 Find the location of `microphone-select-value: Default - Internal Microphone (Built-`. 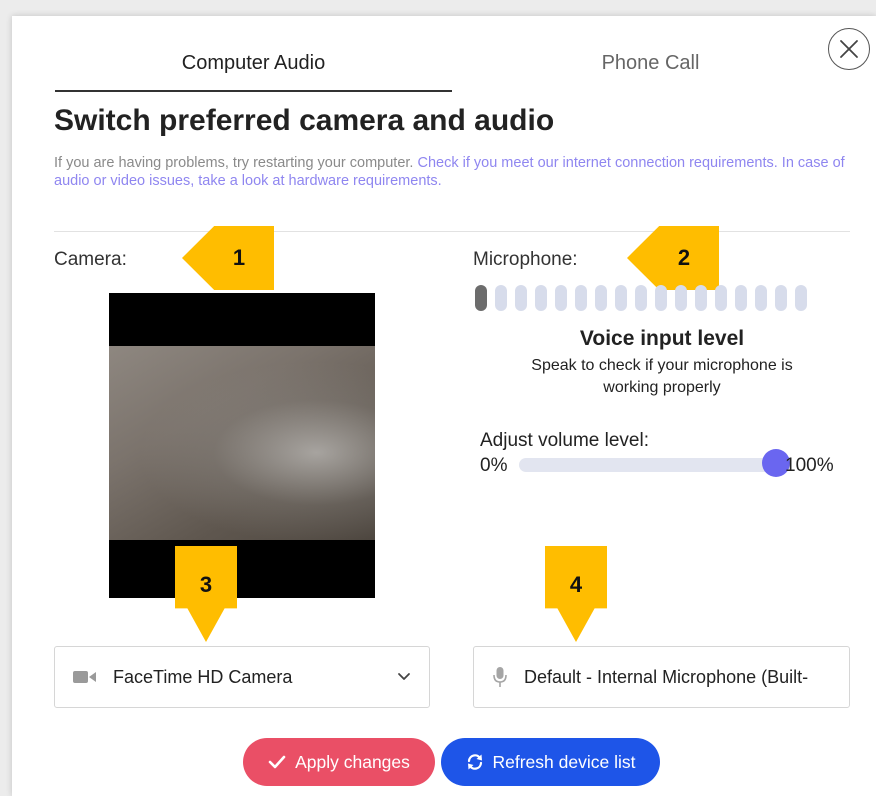

microphone-select-value: Default - Internal Microphone (Built- is located at coordinates (666, 676).